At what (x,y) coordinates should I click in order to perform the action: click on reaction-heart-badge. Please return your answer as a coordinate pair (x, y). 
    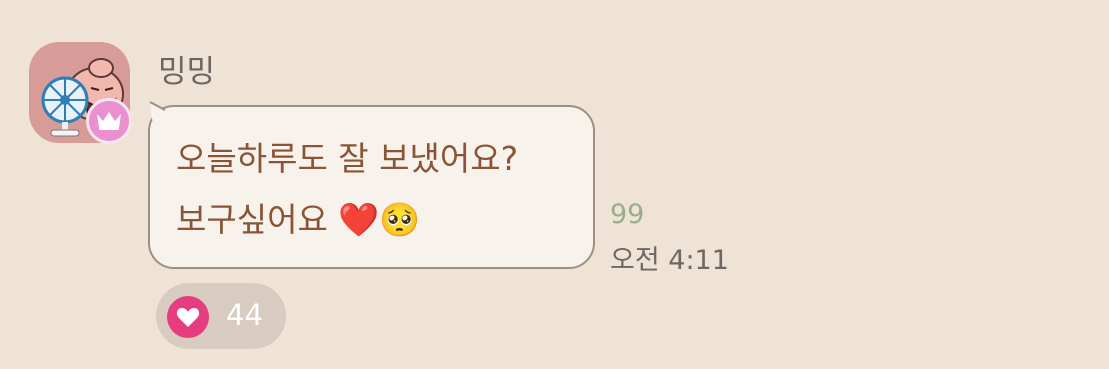
    Looking at the image, I should click on (188, 317).